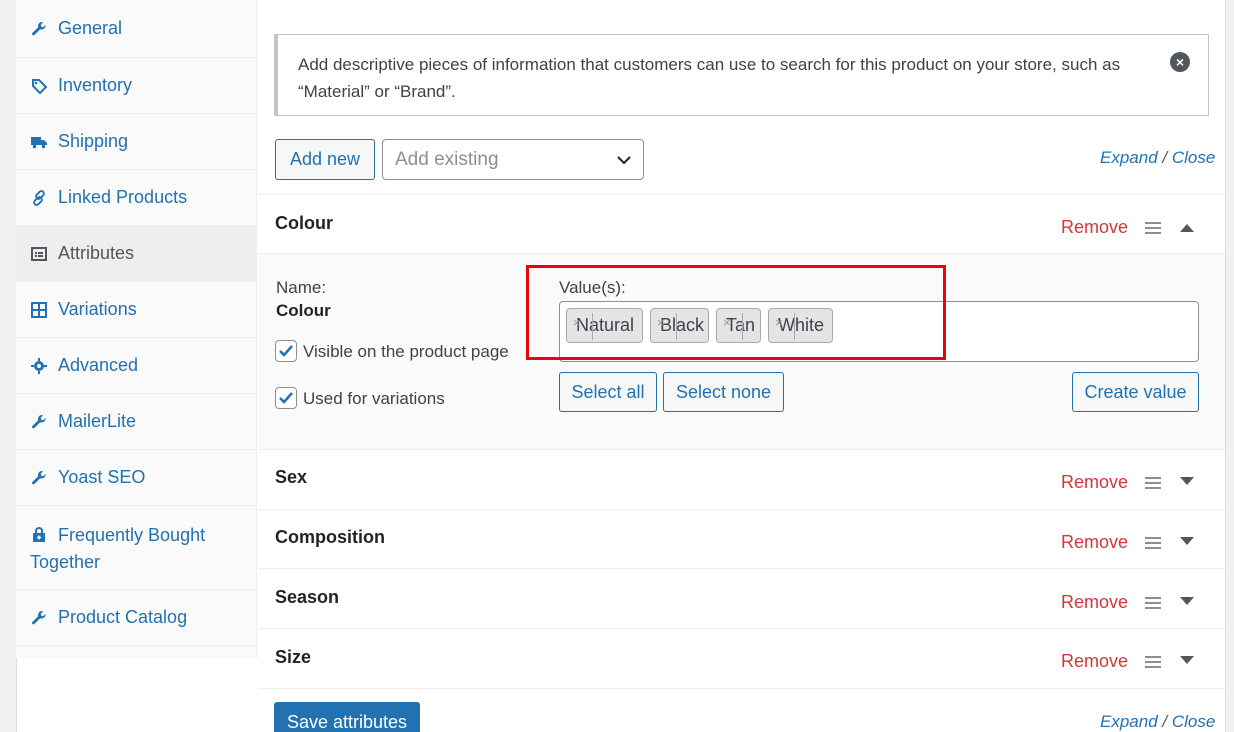  I want to click on truck-icon, so click(39, 142).